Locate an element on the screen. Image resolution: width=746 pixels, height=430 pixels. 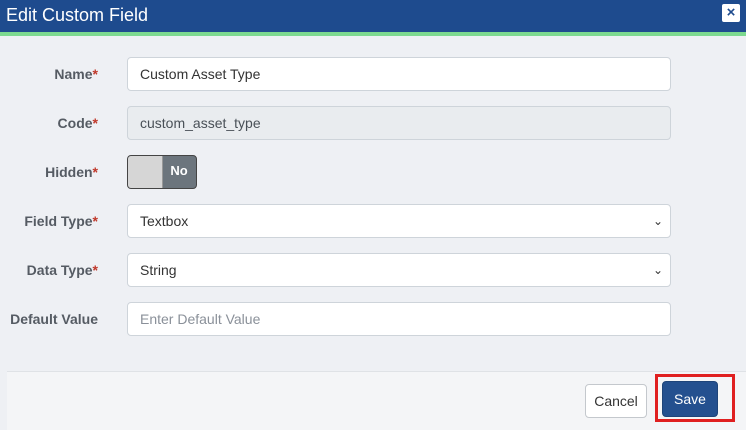
hidden-row: Hidden* No is located at coordinates (373, 172).